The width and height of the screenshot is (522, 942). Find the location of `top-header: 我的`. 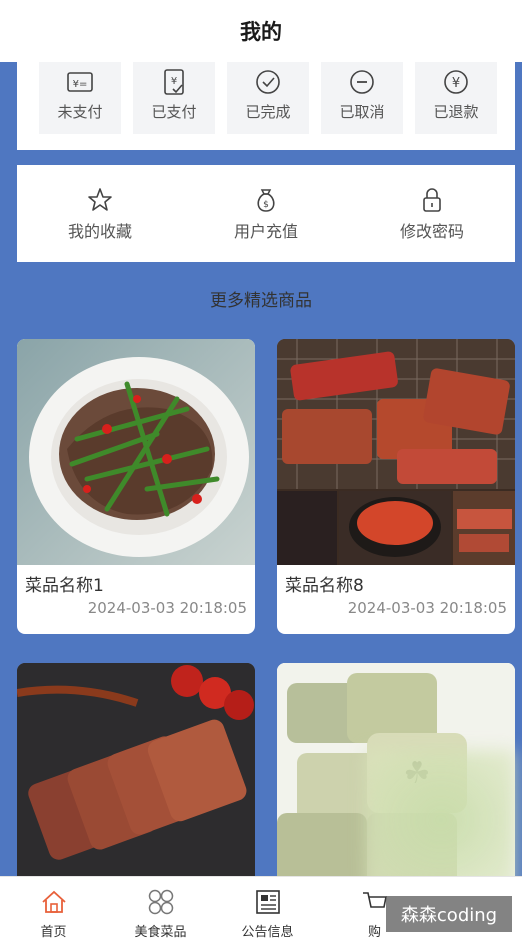

top-header: 我的 is located at coordinates (261, 31).